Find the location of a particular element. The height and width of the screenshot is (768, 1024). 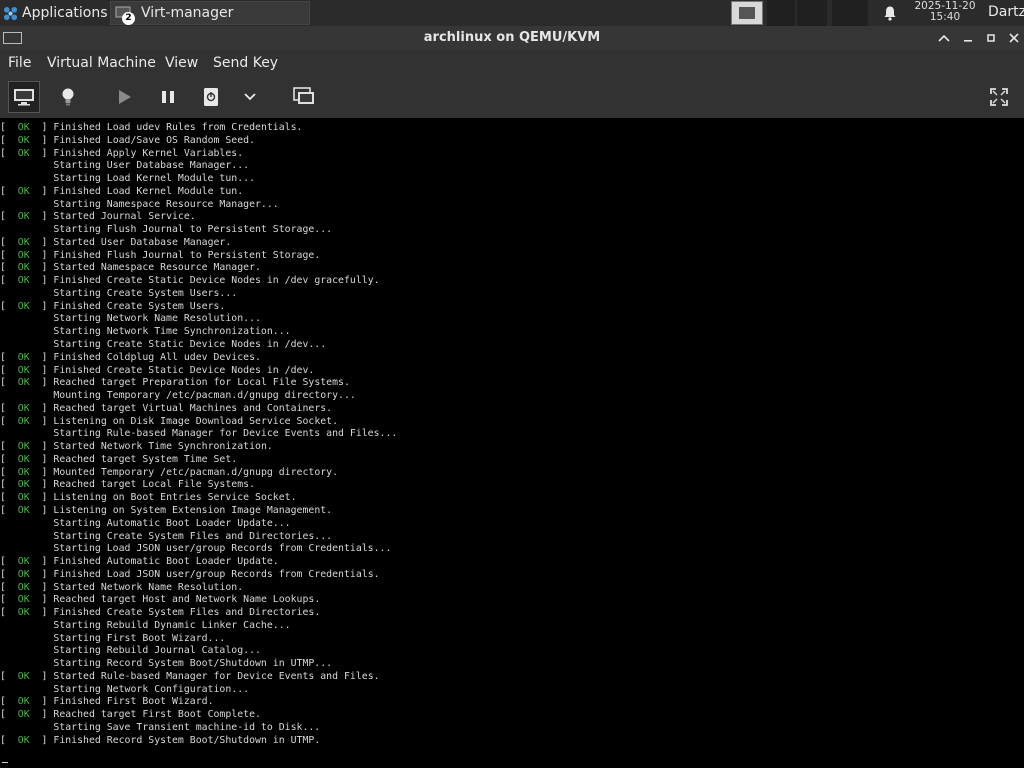

menu-view: View is located at coordinates (181, 63).